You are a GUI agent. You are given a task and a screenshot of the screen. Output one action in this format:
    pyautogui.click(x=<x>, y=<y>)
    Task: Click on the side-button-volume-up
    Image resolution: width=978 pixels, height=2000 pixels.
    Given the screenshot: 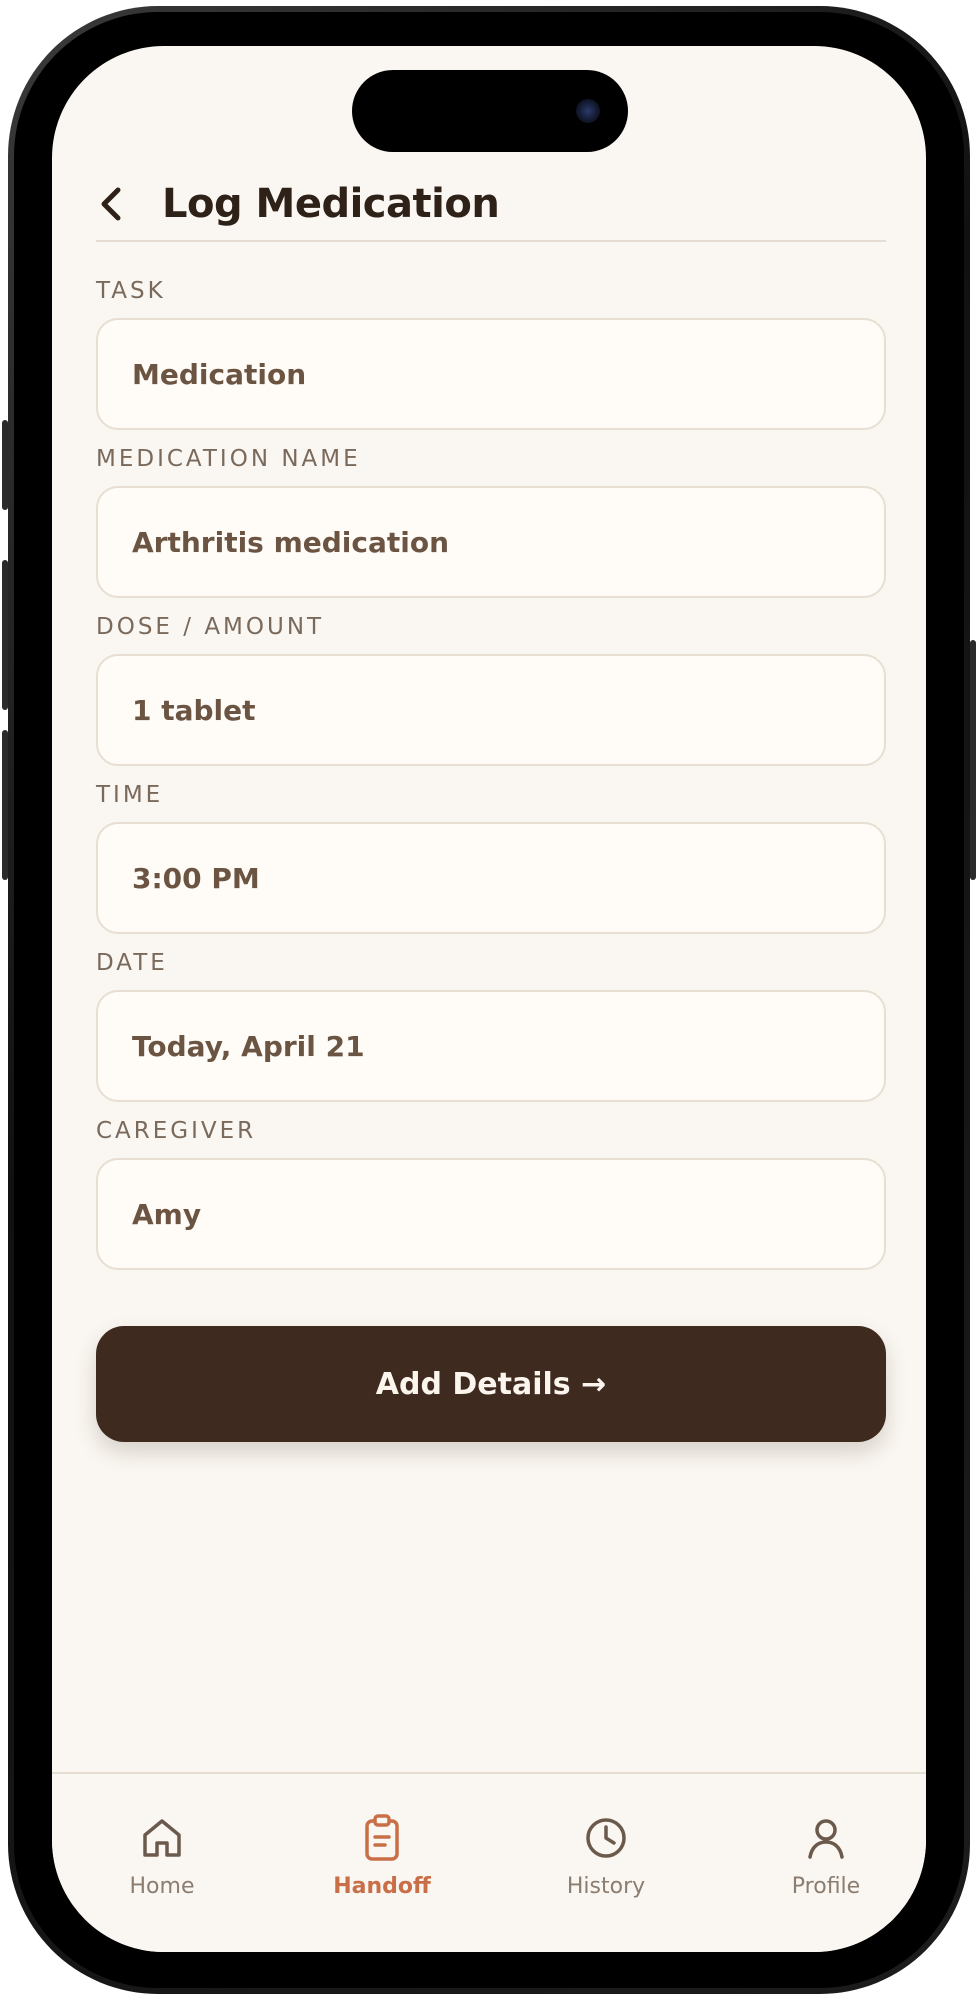 What is the action you would take?
    pyautogui.click(x=5, y=635)
    